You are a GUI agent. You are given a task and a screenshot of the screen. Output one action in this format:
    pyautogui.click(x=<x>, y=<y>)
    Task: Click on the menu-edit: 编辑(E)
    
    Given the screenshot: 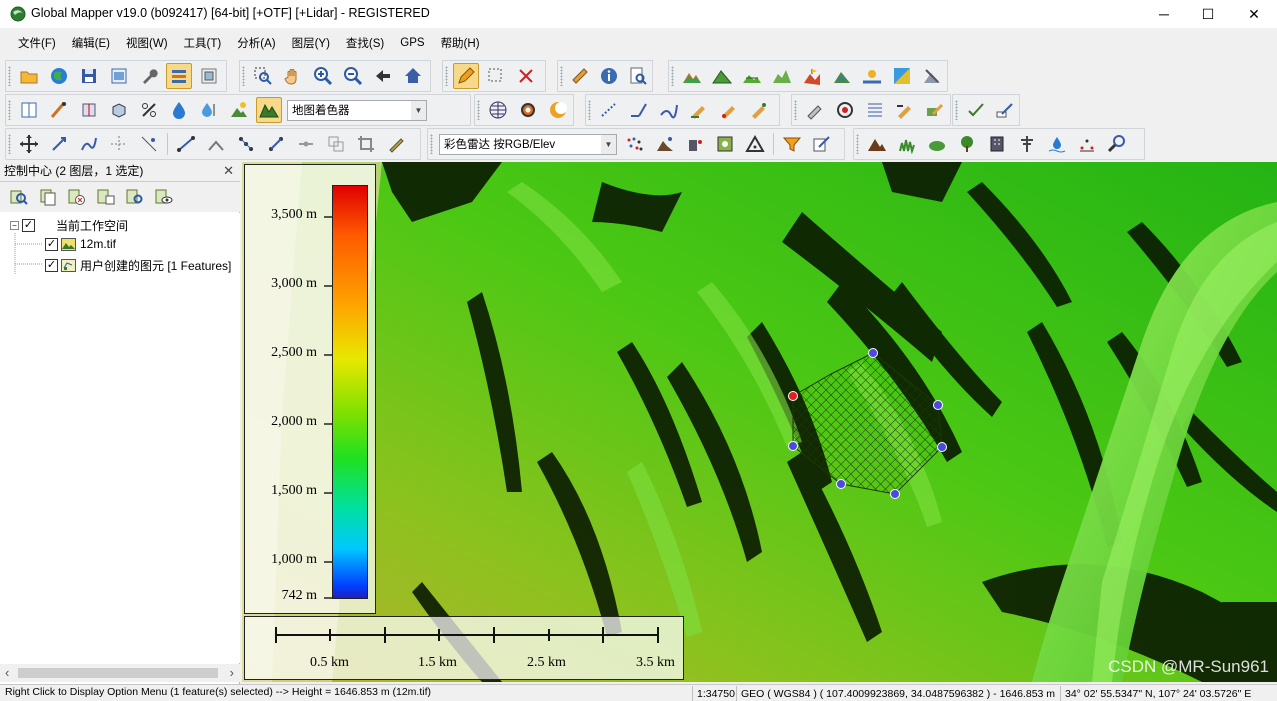 What is the action you would take?
    pyautogui.click(x=91, y=43)
    